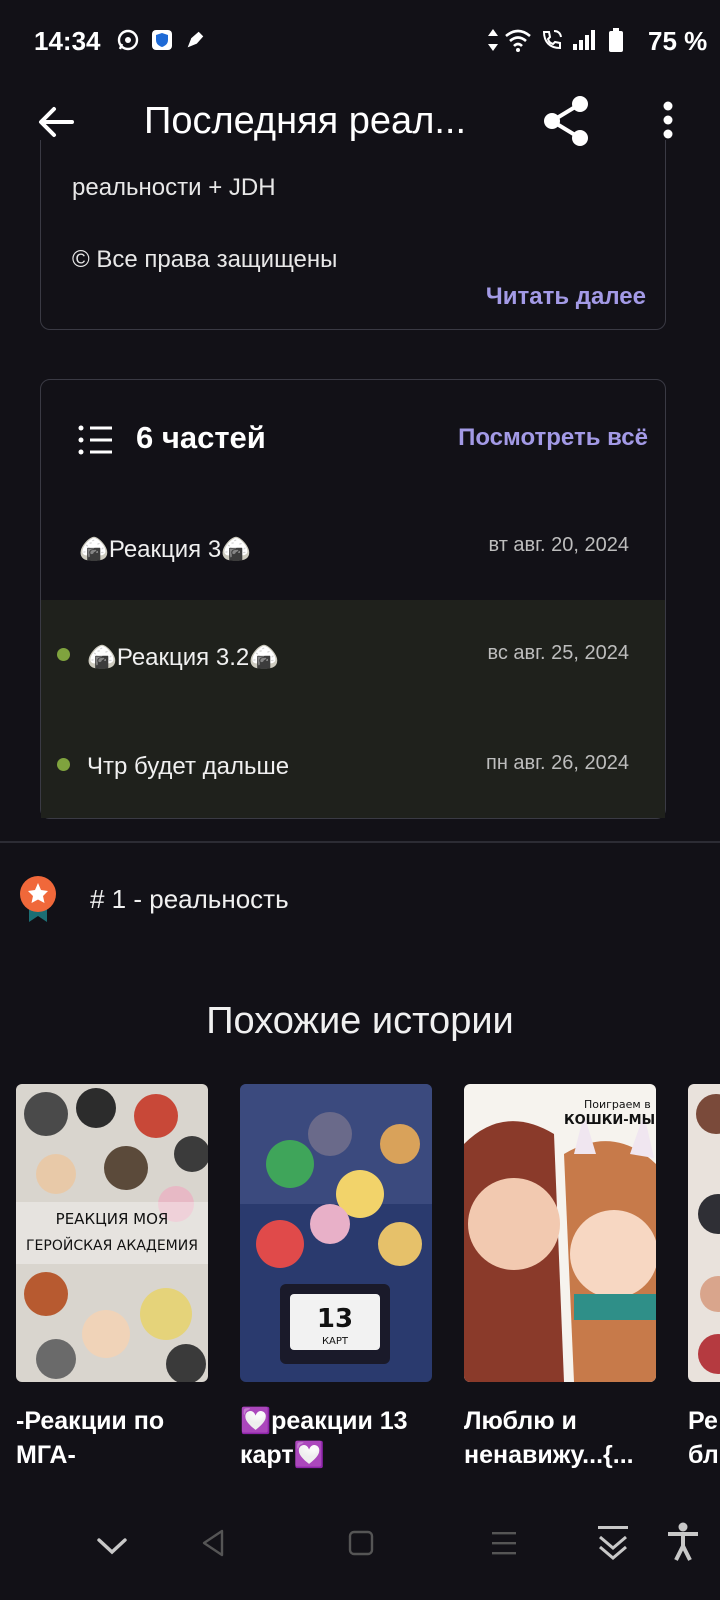  What do you see at coordinates (112, 1245) in the screenshot?
I see `cover-title-line: ГЕРОЙСКАЯ АКАДЕМИЯ` at bounding box center [112, 1245].